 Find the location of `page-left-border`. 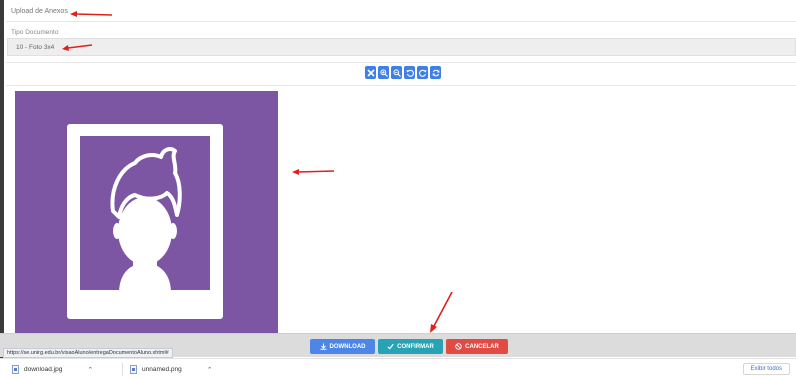

page-left-border is located at coordinates (2, 179).